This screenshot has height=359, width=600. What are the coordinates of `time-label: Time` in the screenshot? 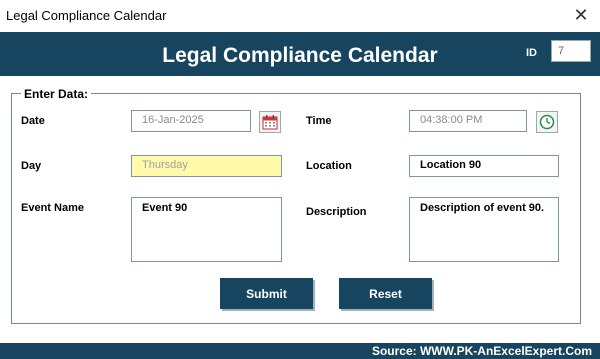 It's located at (319, 121).